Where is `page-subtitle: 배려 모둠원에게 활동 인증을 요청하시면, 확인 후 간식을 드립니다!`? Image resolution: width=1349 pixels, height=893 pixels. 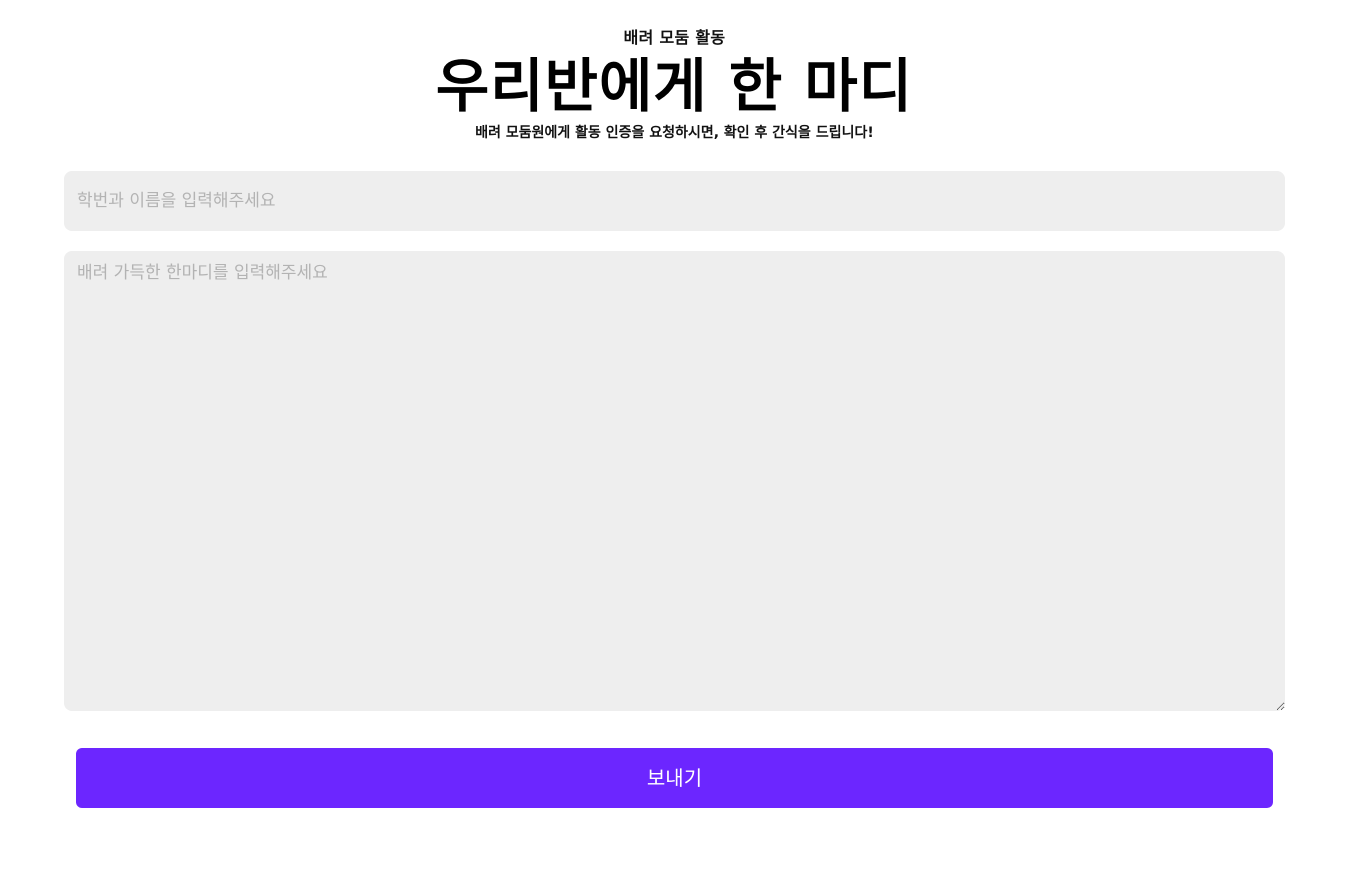 page-subtitle: 배려 모둠원에게 활동 인증을 요청하시면, 확인 후 간식을 드립니다! is located at coordinates (674, 133).